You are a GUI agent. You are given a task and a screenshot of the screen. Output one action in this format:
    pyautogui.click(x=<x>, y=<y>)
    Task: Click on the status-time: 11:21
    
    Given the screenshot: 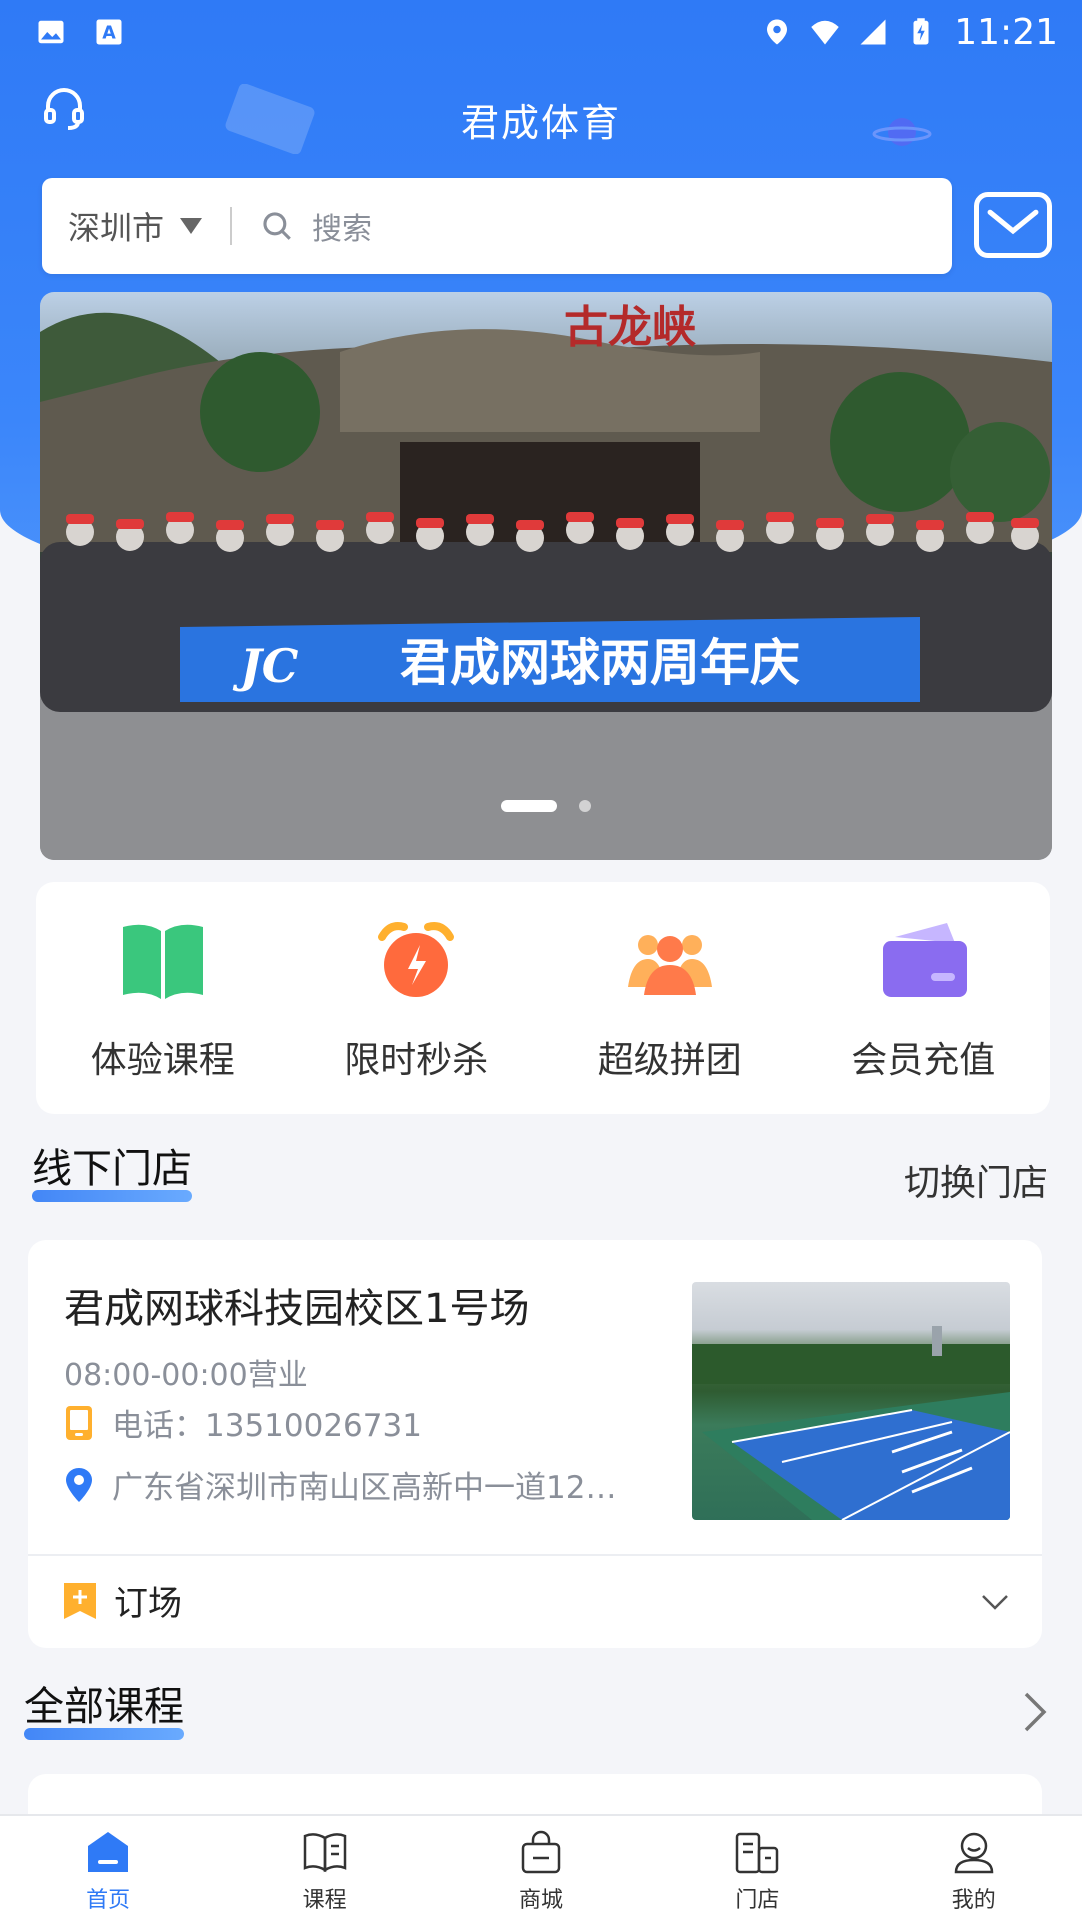 What is the action you would take?
    pyautogui.click(x=1006, y=32)
    